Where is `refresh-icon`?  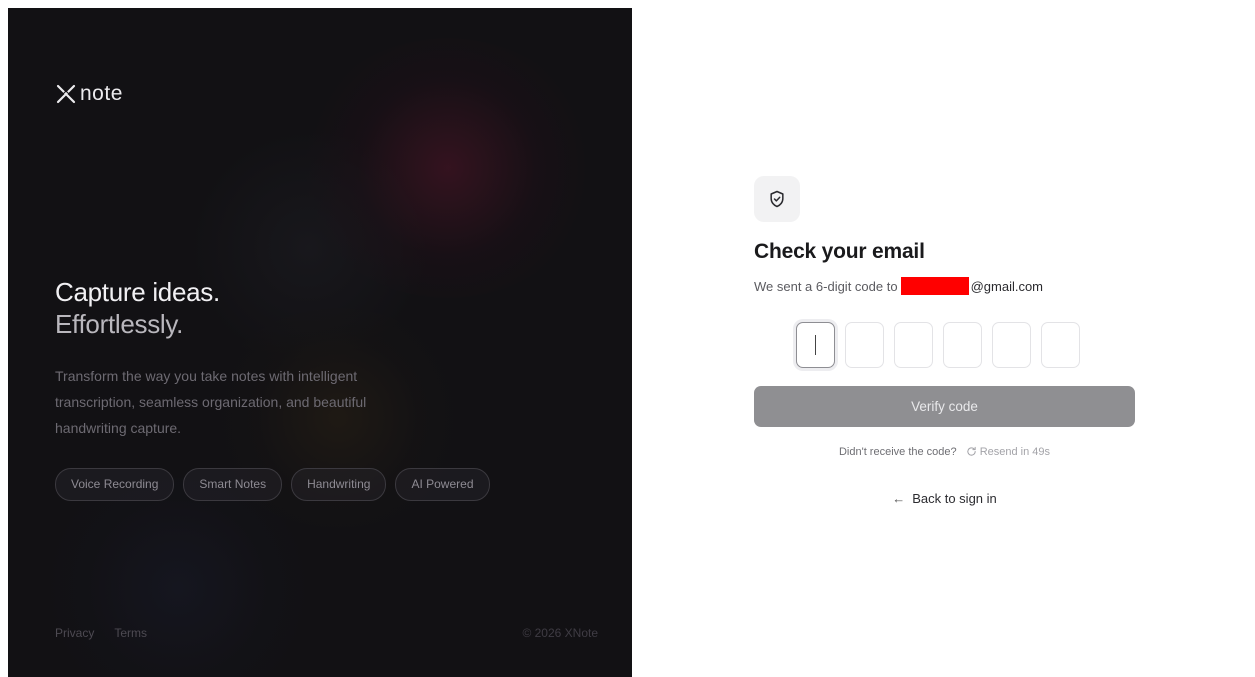 refresh-icon is located at coordinates (971, 451).